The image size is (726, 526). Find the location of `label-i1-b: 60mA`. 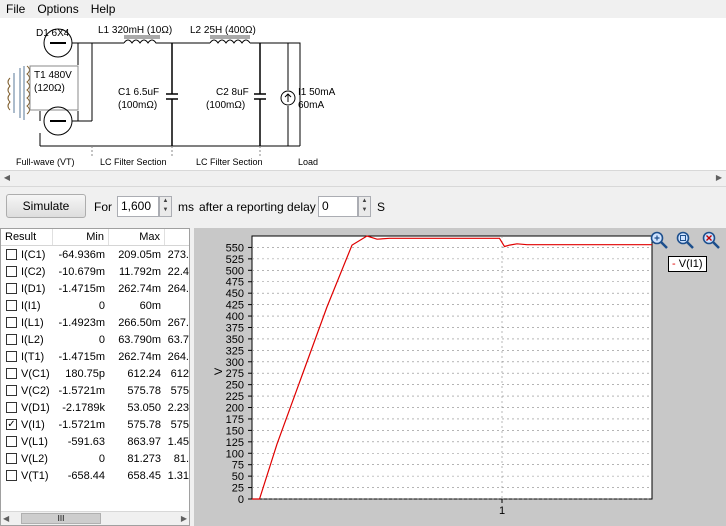

label-i1-b: 60mA is located at coordinates (311, 105).